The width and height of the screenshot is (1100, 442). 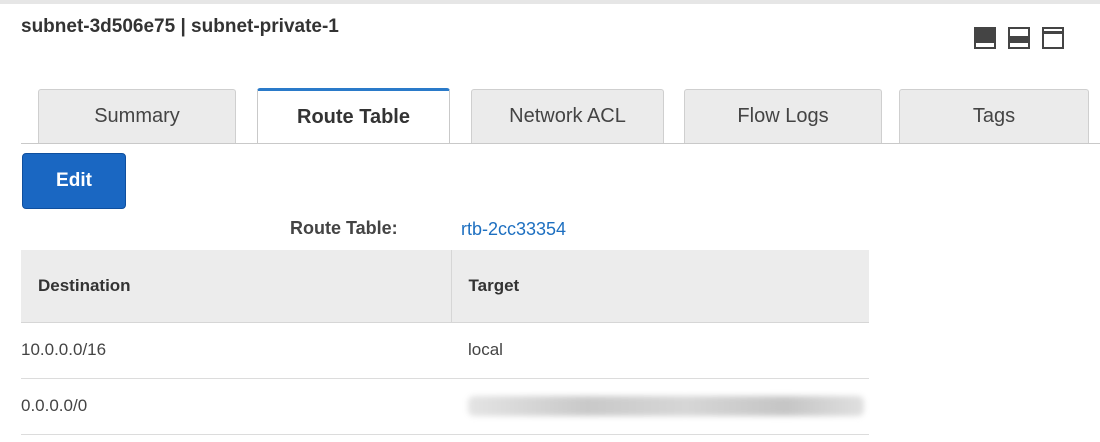 What do you see at coordinates (985, 38) in the screenshot?
I see `layout-panel-full-icon` at bounding box center [985, 38].